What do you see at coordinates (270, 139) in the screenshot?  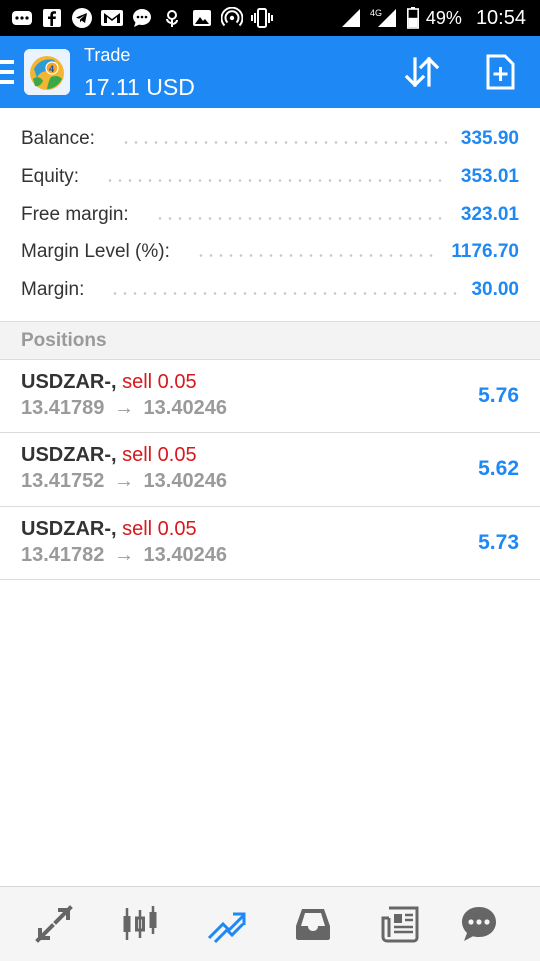 I see `summary-row-balance: Balance: 335.90` at bounding box center [270, 139].